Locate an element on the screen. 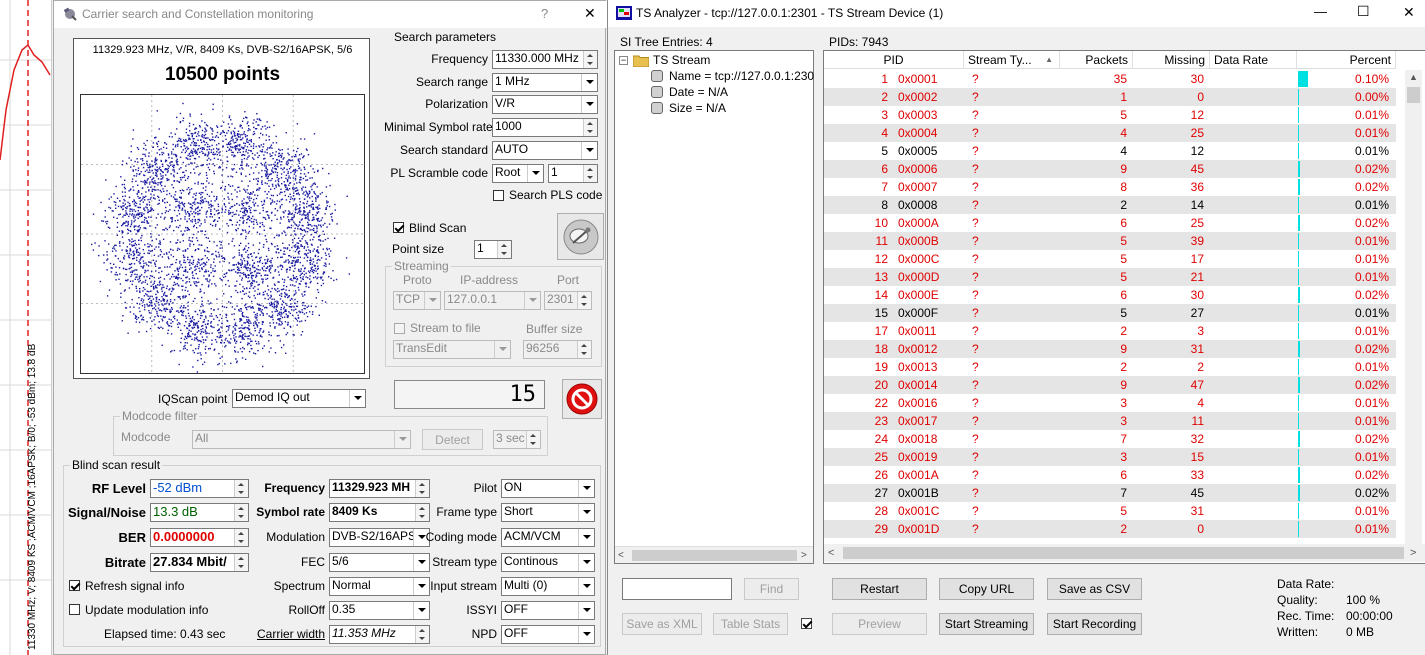 The height and width of the screenshot is (655, 1425). table-row: 29 0x001D? 2 0 0.01% is located at coordinates (1110, 529).